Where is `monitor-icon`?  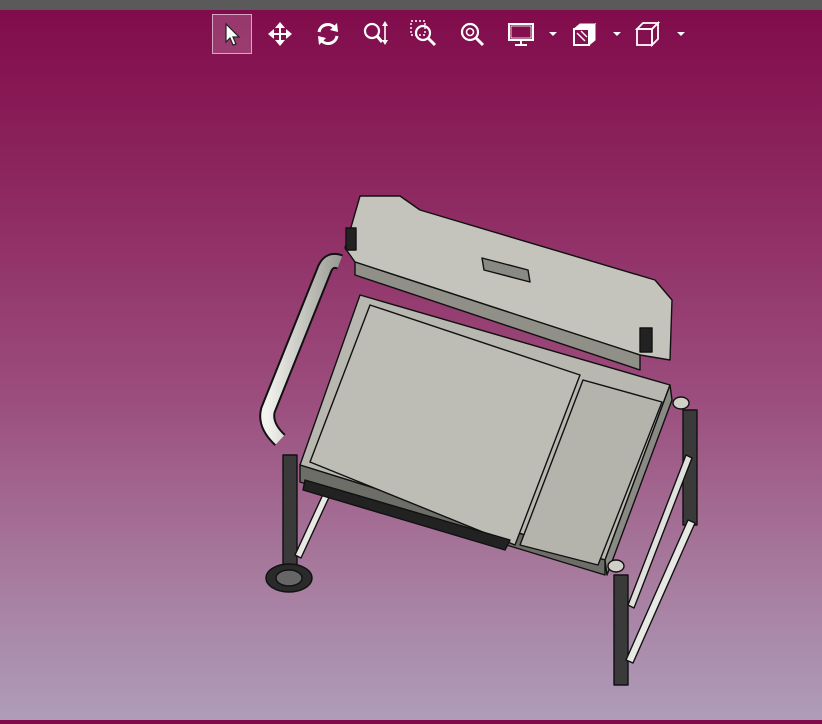
monitor-icon is located at coordinates (521, 34).